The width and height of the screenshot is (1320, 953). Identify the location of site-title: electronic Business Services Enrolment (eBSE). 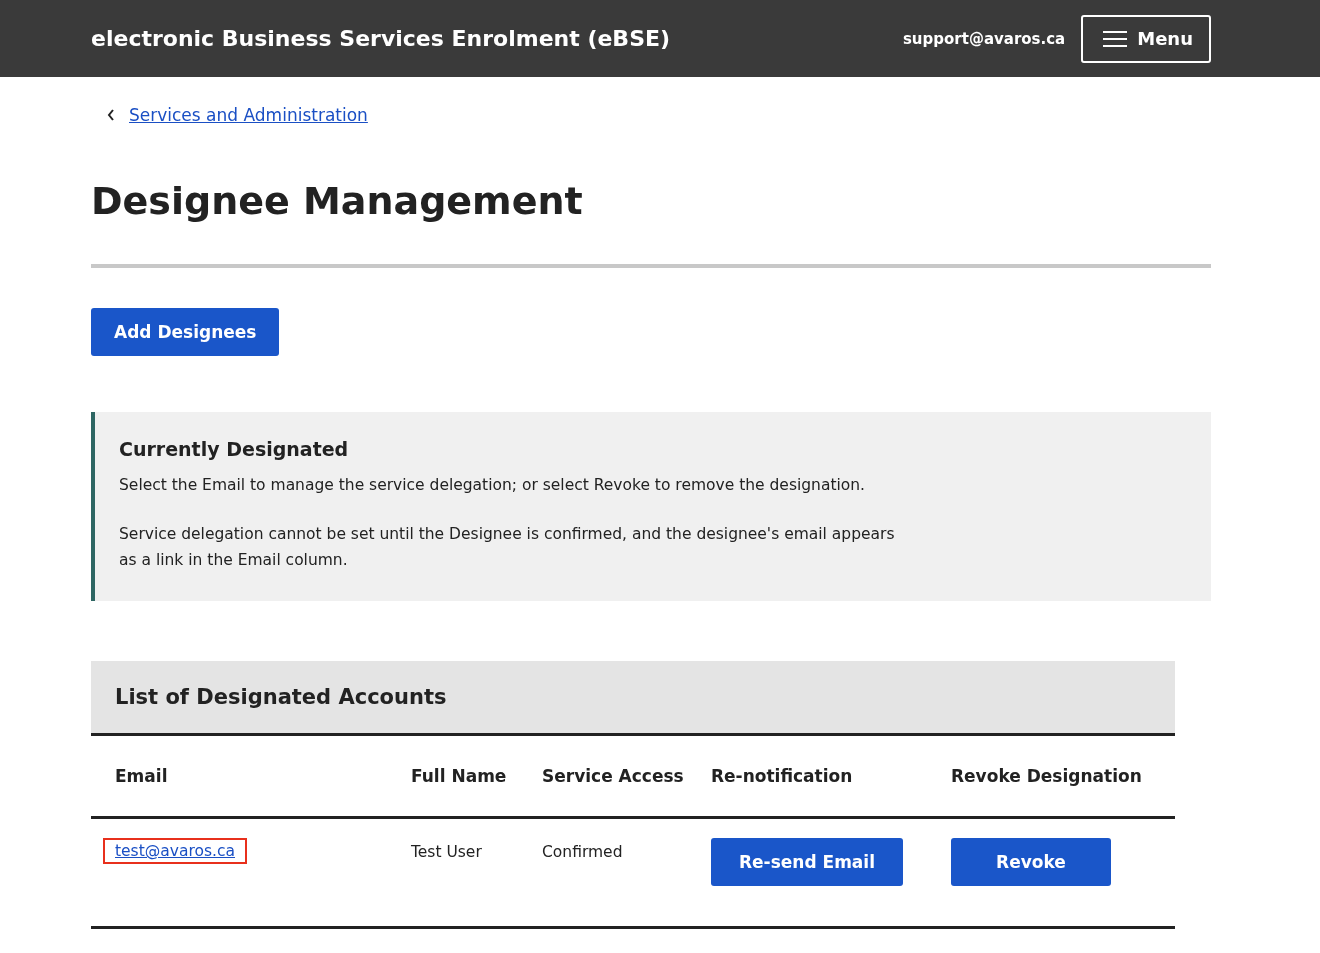
(381, 38).